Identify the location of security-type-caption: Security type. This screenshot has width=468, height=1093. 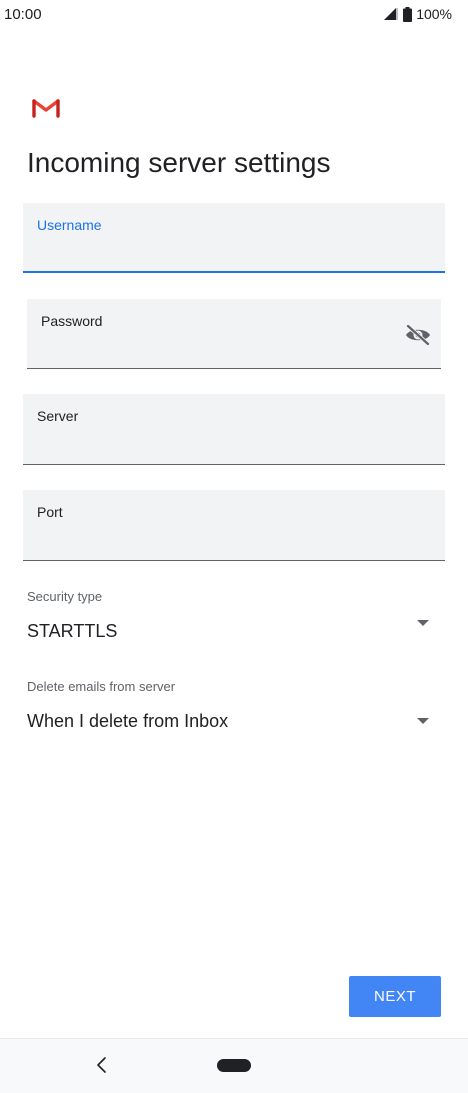
(65, 596).